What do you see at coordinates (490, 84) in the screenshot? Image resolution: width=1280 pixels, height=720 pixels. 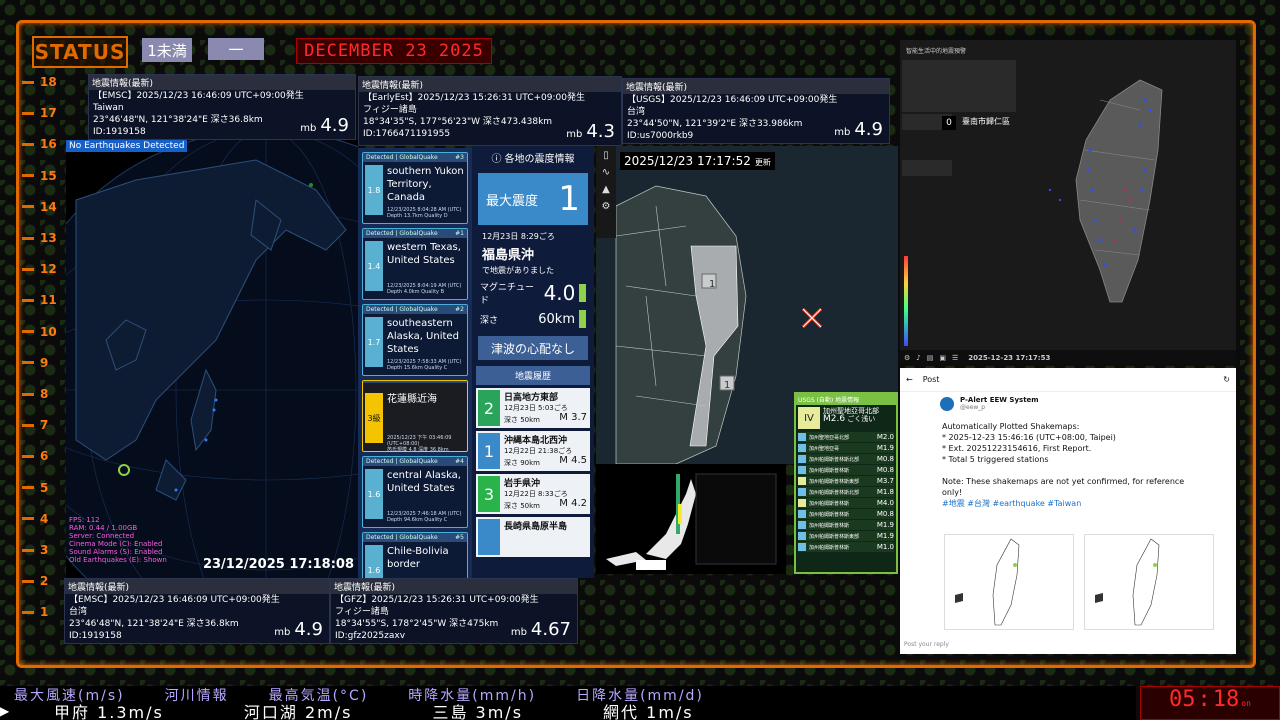 I see `info-header: 地震情報(最新)` at bounding box center [490, 84].